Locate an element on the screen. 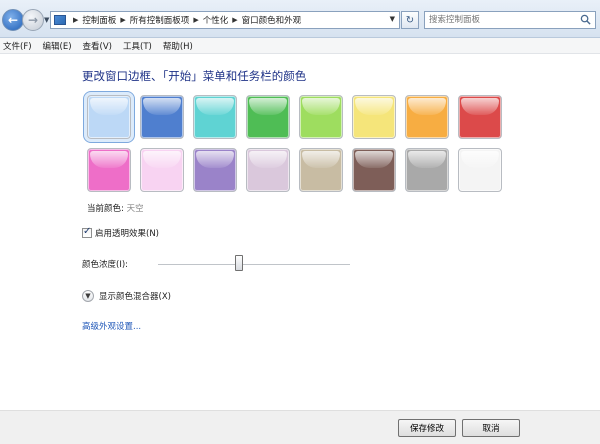  menu-edit: 编辑(E) is located at coordinates (57, 46).